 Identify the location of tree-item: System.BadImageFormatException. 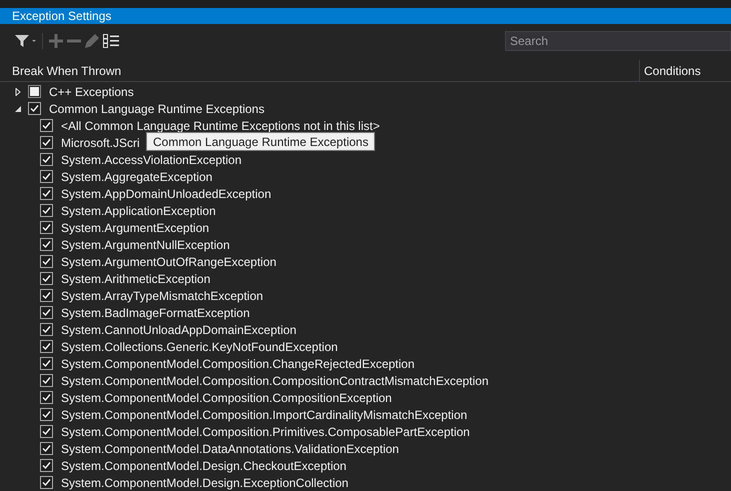
(155, 313).